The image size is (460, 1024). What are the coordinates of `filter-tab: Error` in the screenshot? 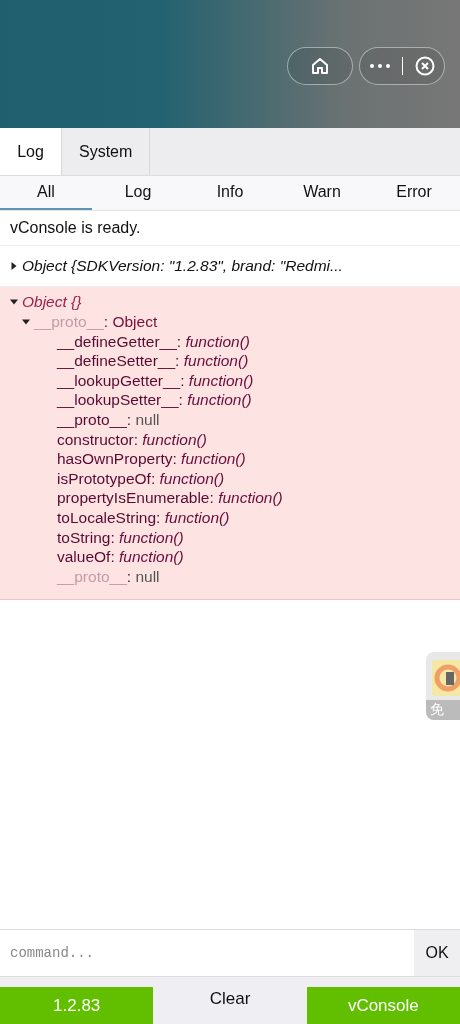 It's located at (414, 193).